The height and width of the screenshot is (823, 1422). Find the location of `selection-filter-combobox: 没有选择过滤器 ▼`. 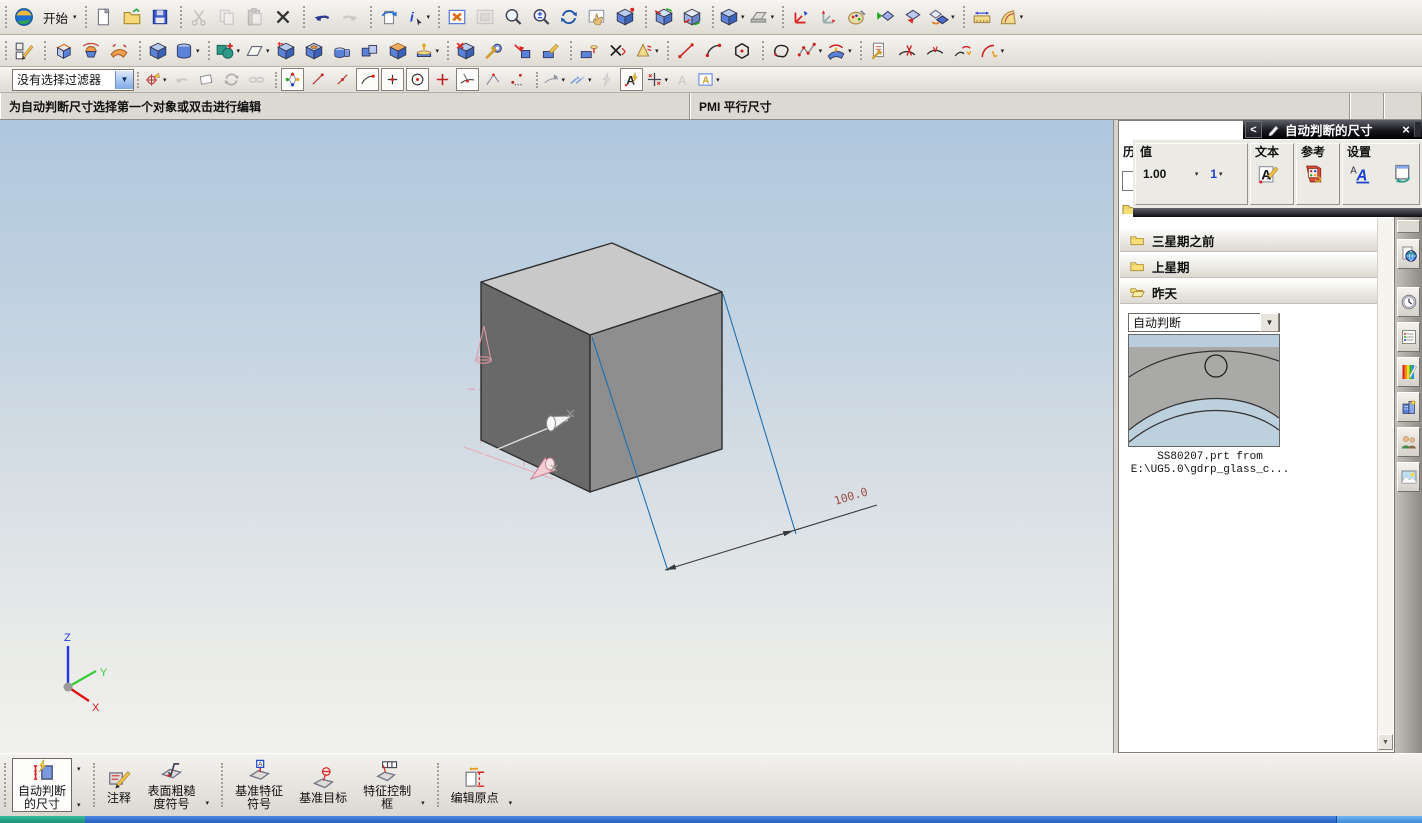

selection-filter-combobox: 没有选择过滤器 ▼ is located at coordinates (73, 79).